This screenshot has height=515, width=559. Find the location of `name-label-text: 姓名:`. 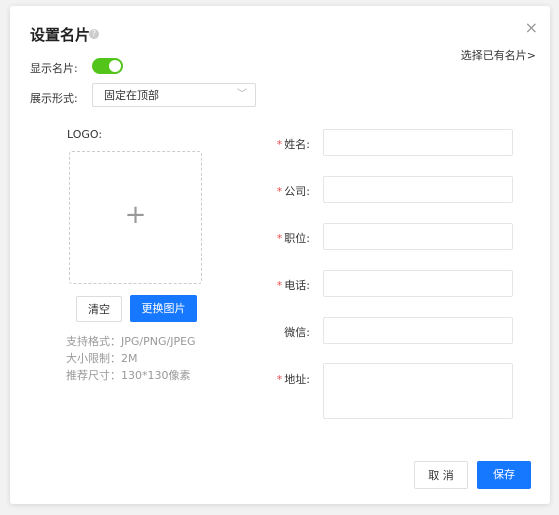

name-label-text: 姓名: is located at coordinates (297, 144).